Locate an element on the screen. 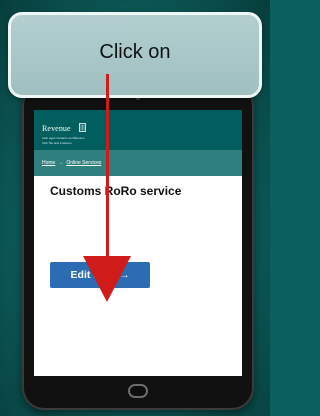 The image size is (320, 416). home-button is located at coordinates (138, 391).